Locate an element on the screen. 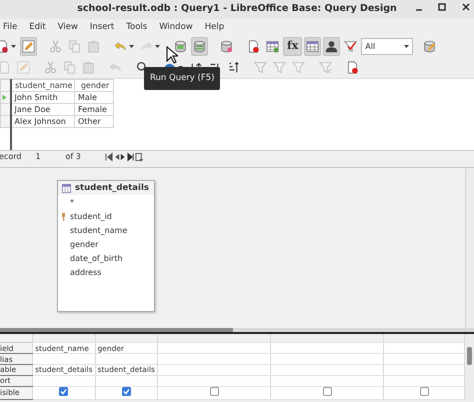 The image size is (474, 402). tooltip: Run Query (F5) is located at coordinates (182, 78).